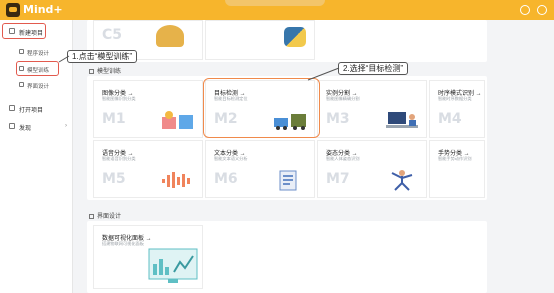 This screenshot has height=293, width=554. I want to click on card-subtitle: 智能图像识别分类, so click(119, 98).